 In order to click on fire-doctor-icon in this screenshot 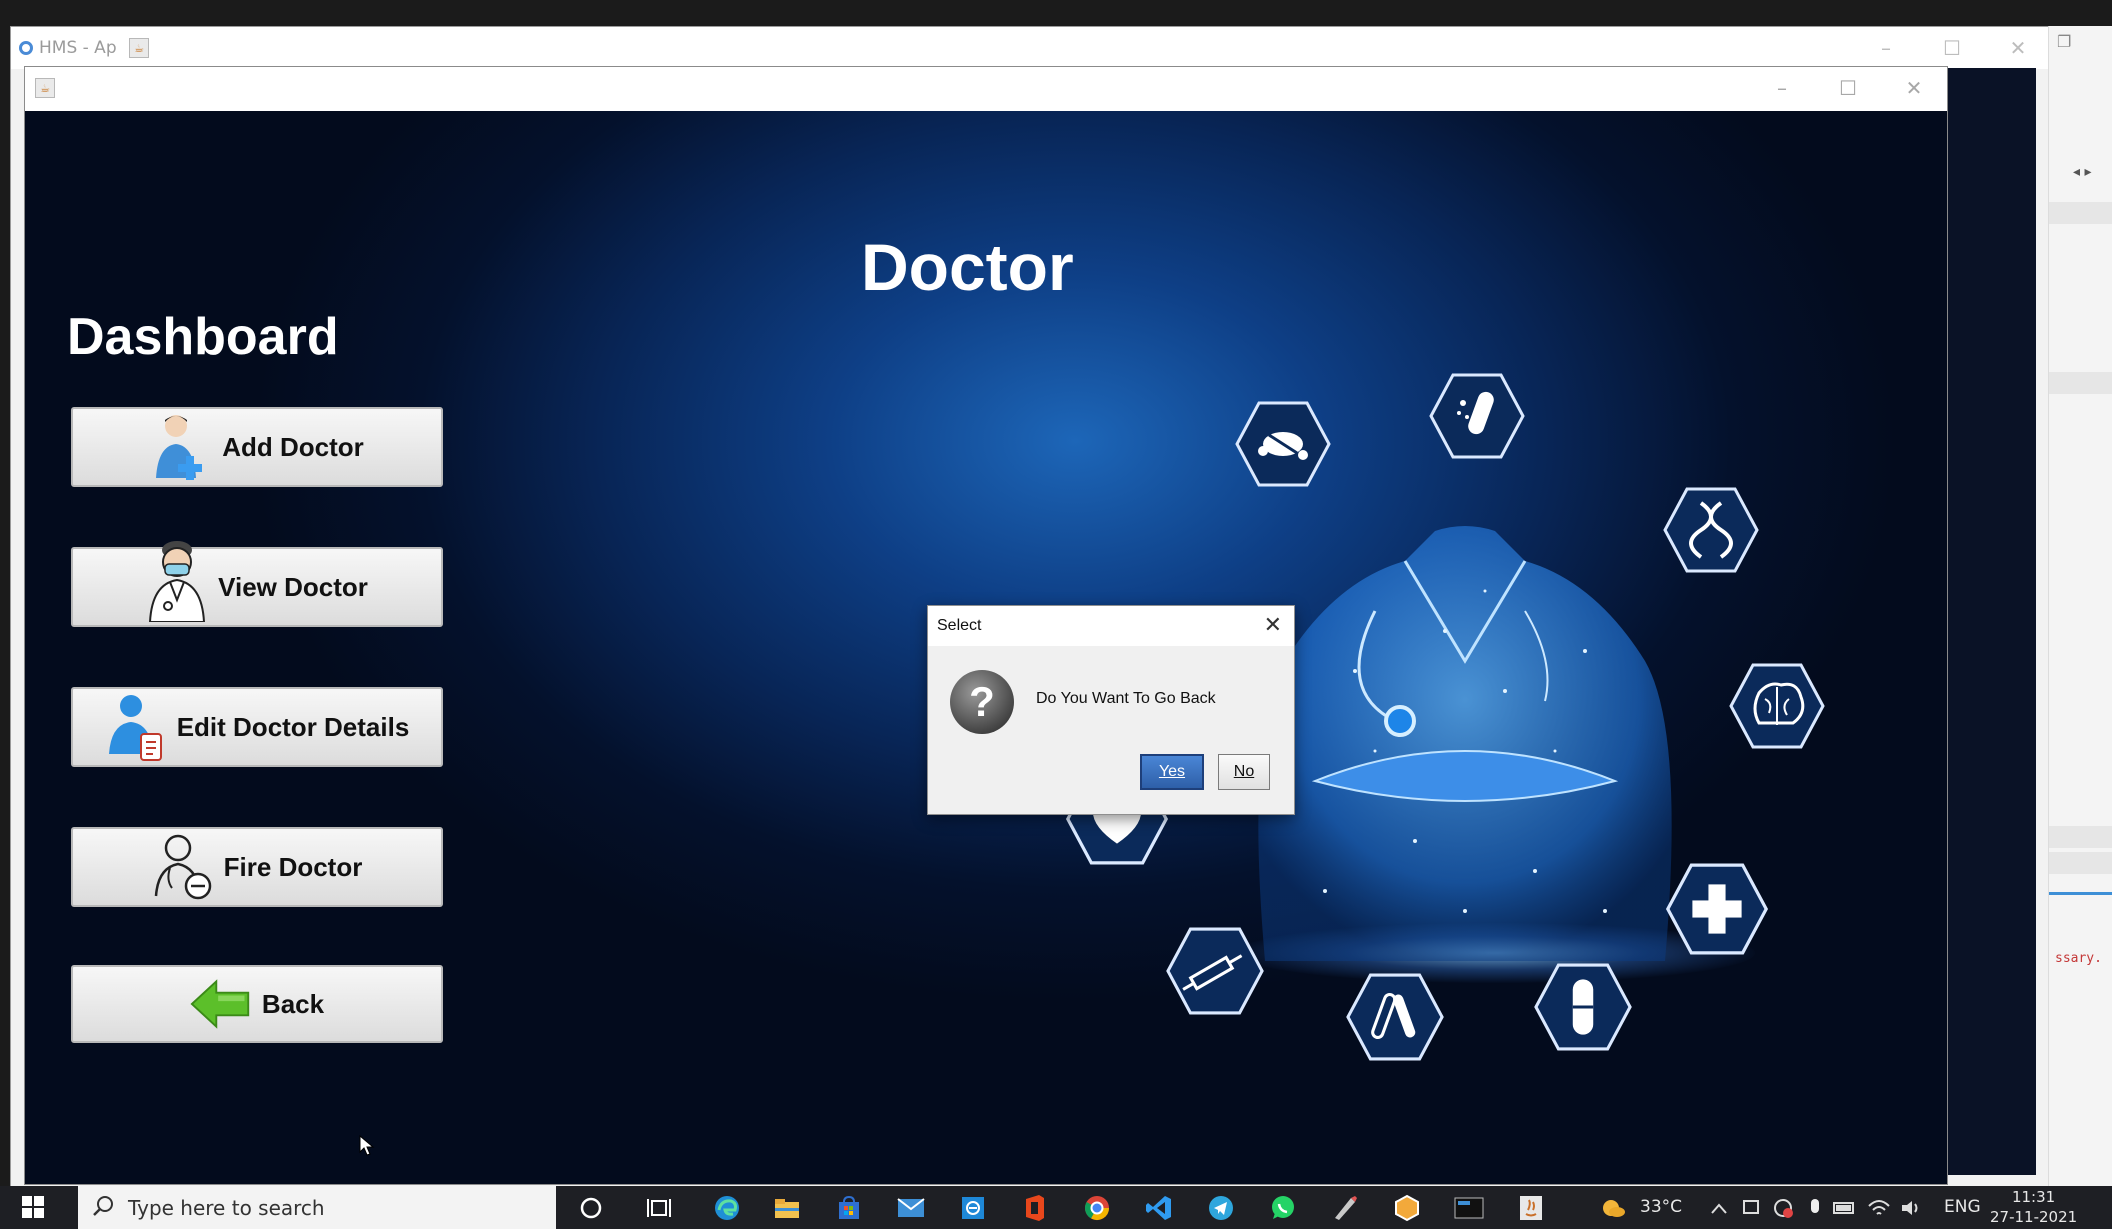, I will do `click(183, 867)`.